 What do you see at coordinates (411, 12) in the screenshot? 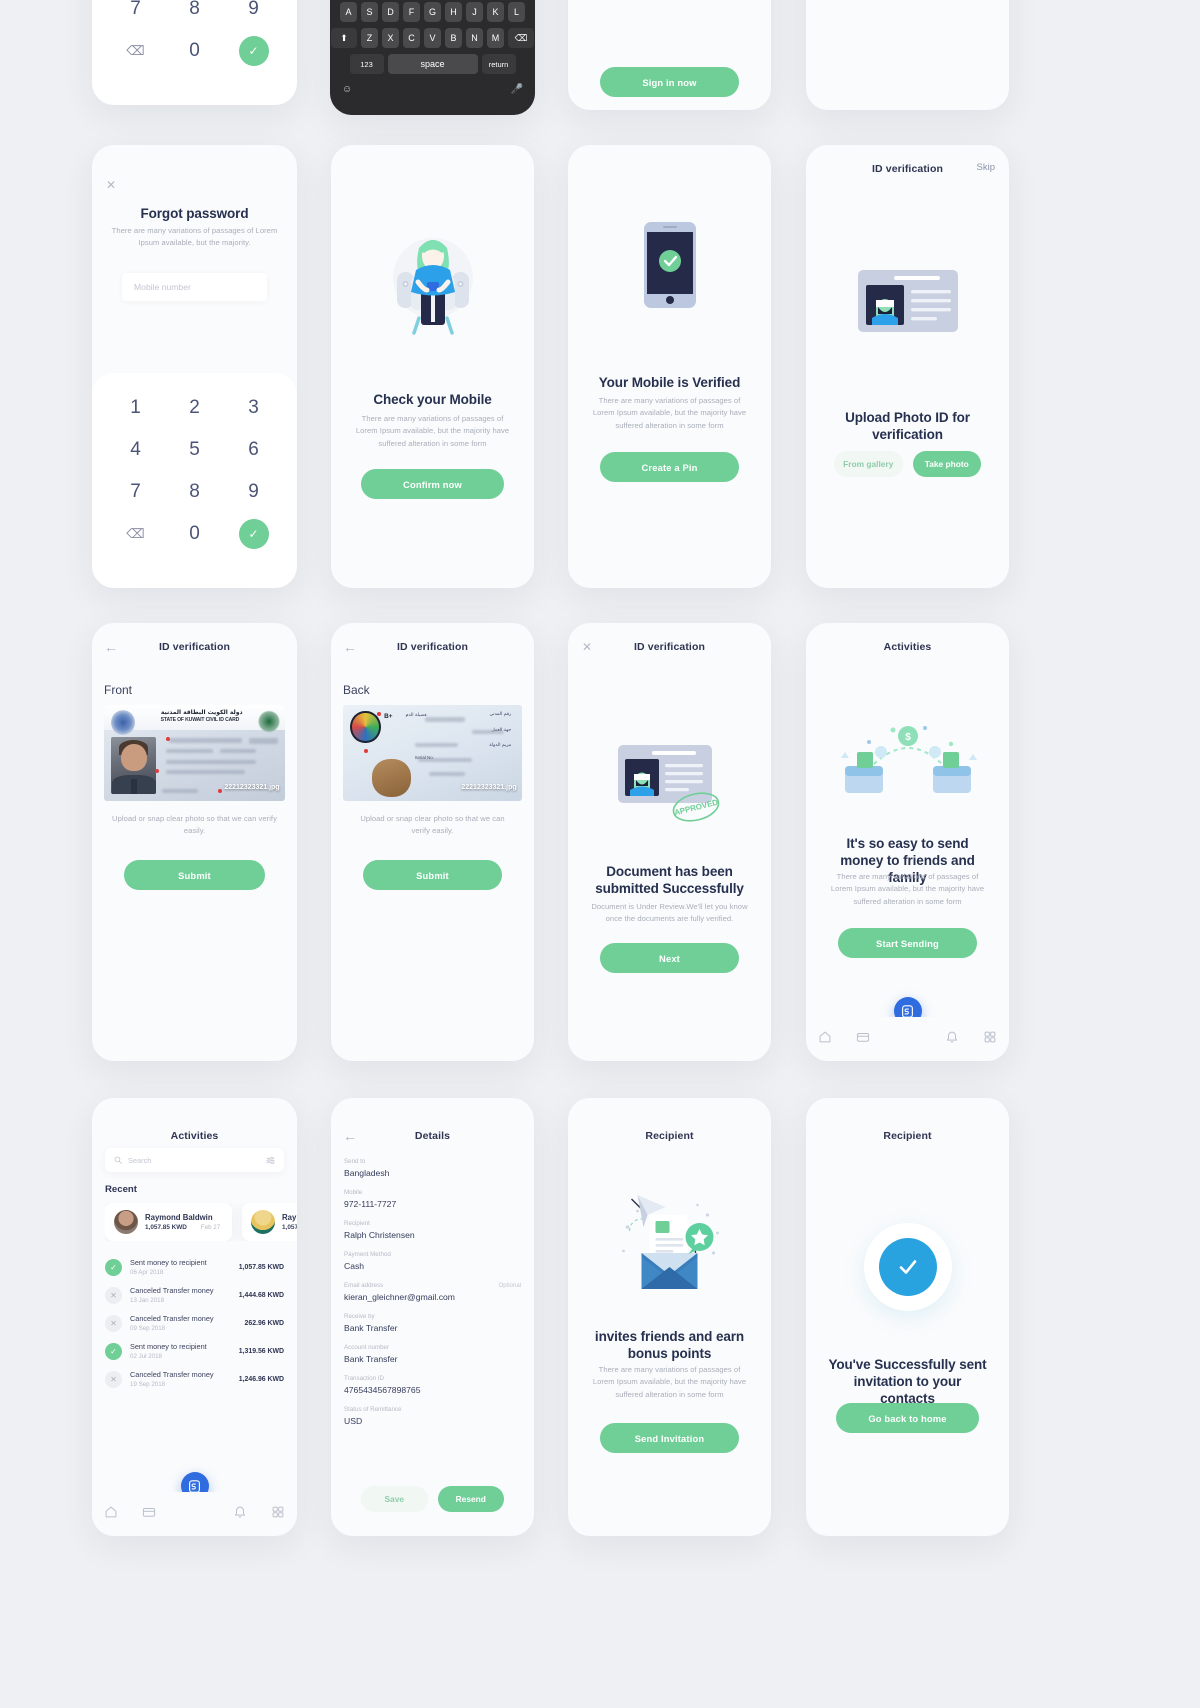
I see `kb-key-F: F` at bounding box center [411, 12].